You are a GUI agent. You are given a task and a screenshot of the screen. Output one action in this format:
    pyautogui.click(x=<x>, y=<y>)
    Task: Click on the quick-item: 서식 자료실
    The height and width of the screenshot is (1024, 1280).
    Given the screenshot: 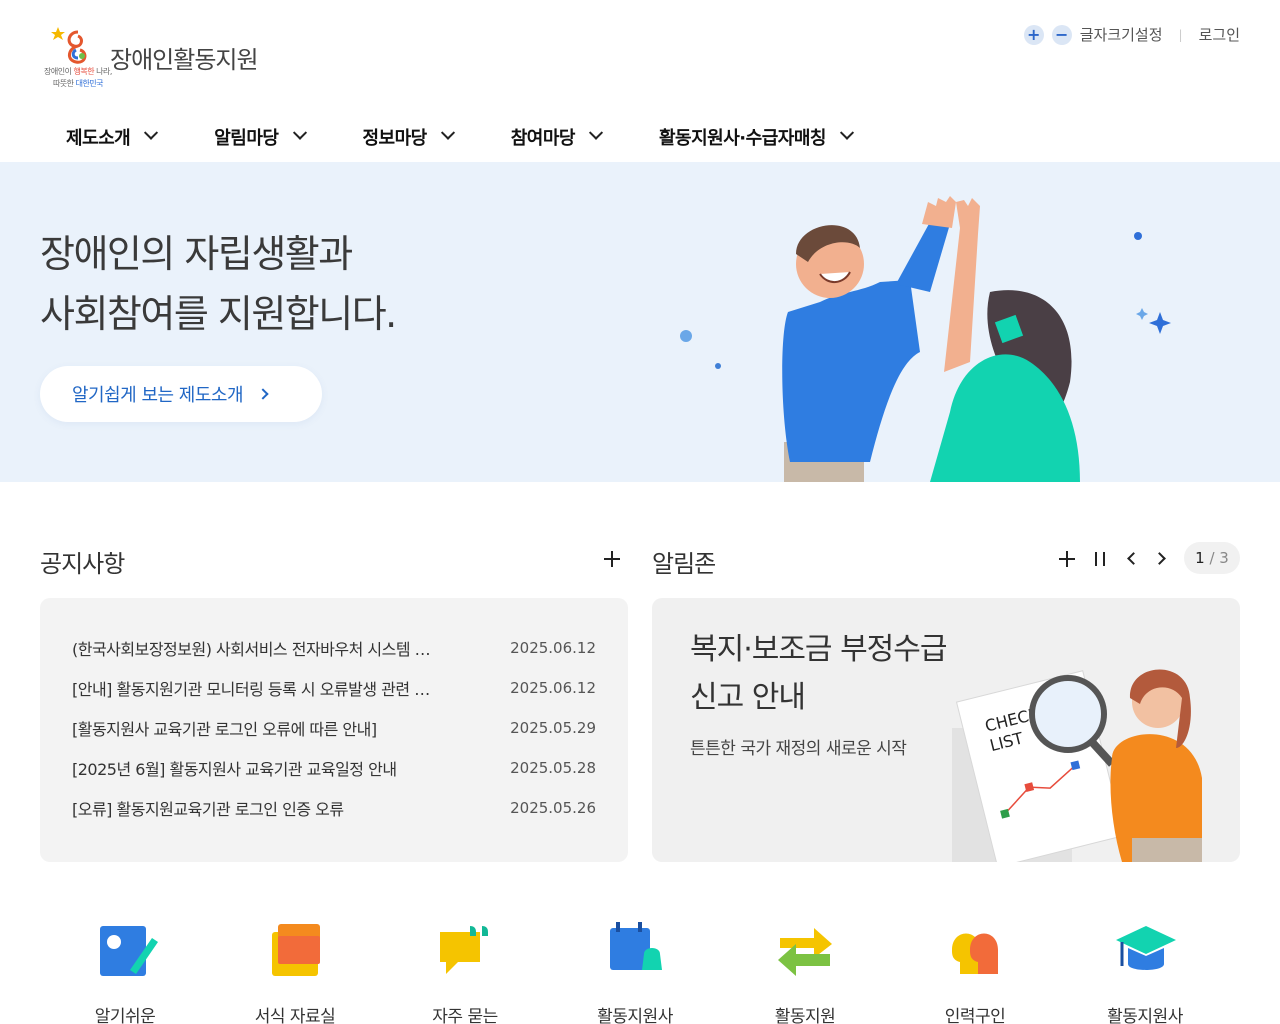 What is the action you would take?
    pyautogui.click(x=295, y=969)
    